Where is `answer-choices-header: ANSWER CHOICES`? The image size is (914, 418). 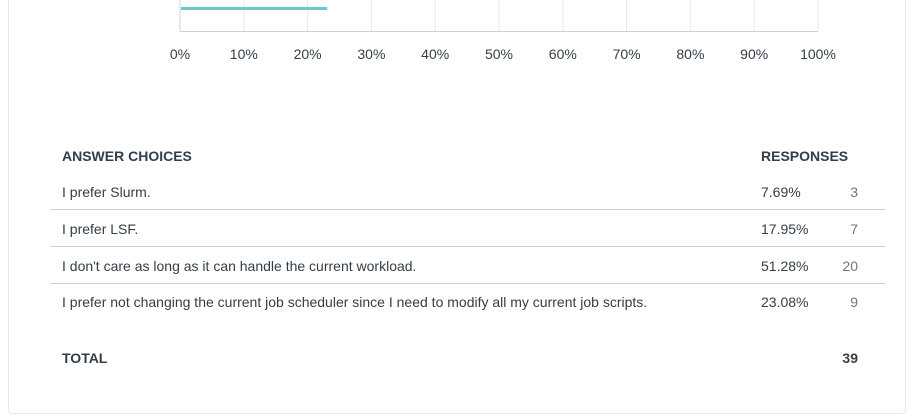 answer-choices-header: ANSWER CHOICES is located at coordinates (127, 156).